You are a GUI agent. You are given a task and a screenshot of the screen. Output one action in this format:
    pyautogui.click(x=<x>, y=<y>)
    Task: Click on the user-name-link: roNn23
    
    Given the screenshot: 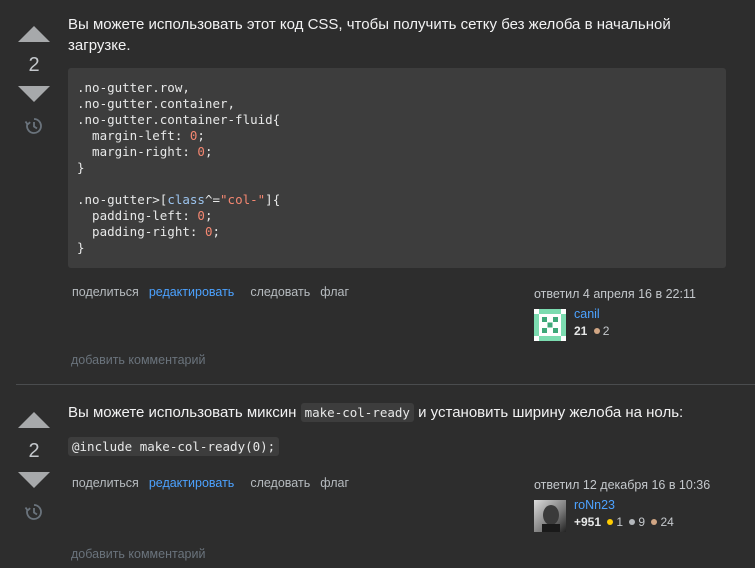 What is the action you would take?
    pyautogui.click(x=594, y=505)
    